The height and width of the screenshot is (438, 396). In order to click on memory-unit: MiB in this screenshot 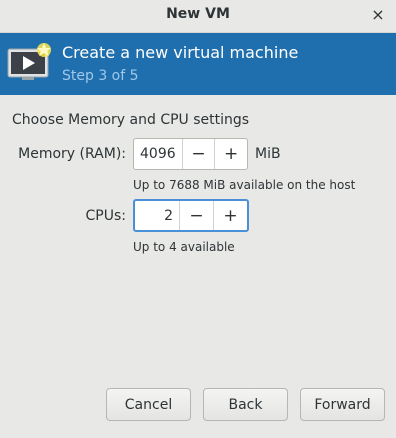, I will do `click(268, 154)`.